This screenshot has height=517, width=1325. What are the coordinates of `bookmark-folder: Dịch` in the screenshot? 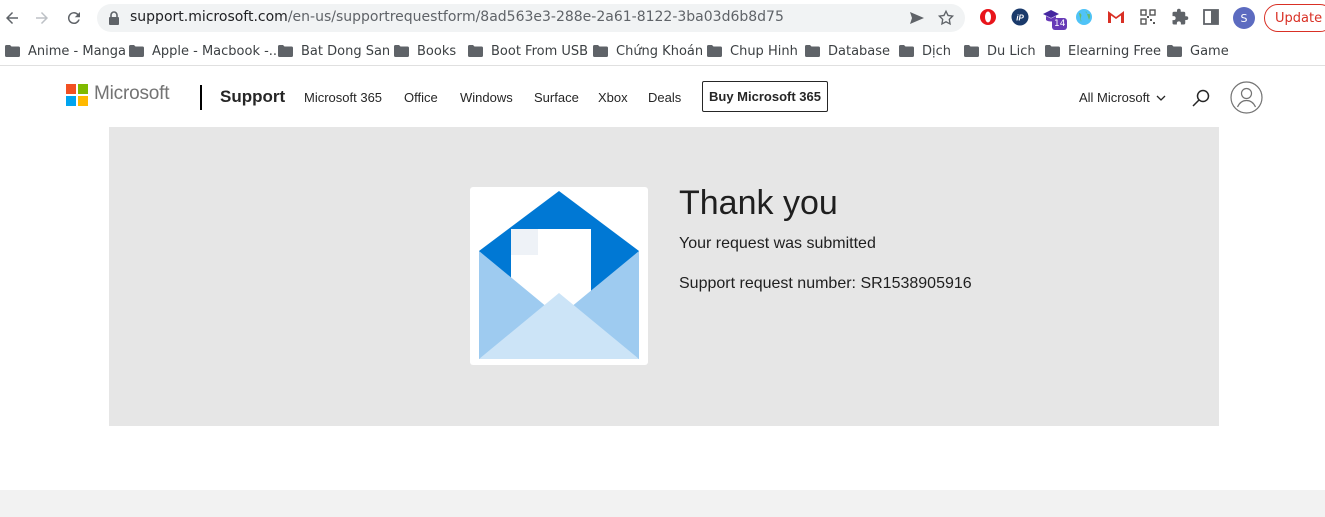 It's located at (925, 51).